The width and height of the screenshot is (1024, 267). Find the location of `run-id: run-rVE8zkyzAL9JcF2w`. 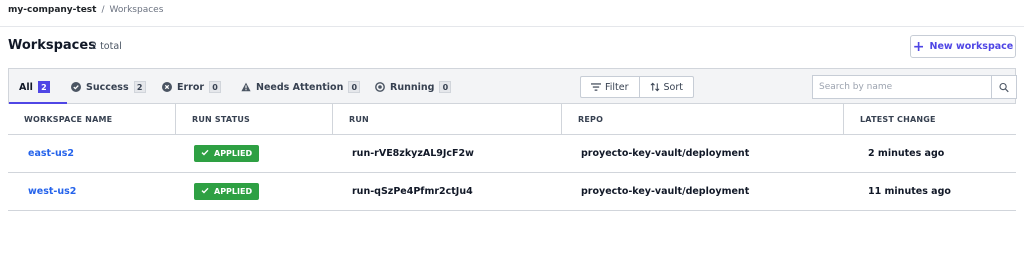

run-id: run-rVE8zkyzAL9JcF2w is located at coordinates (413, 153).